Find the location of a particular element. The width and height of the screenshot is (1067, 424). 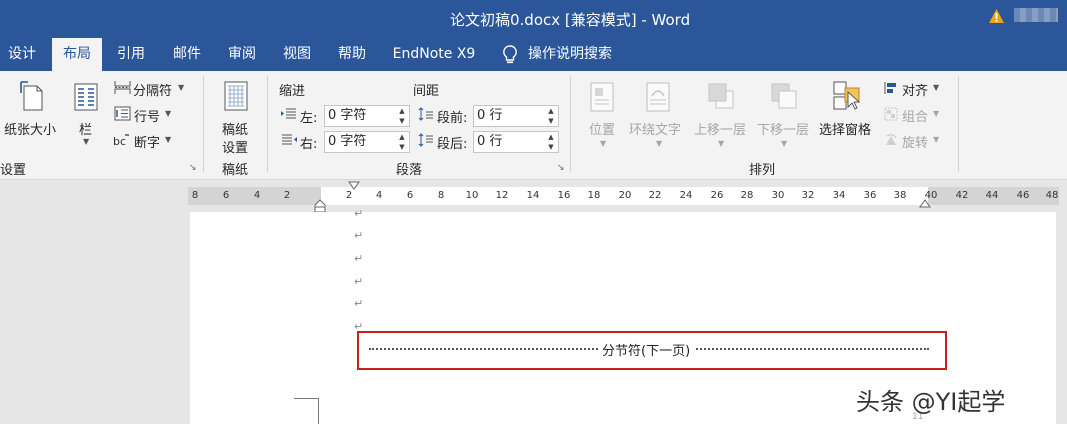

ruler-tick: 30 is located at coordinates (778, 195).